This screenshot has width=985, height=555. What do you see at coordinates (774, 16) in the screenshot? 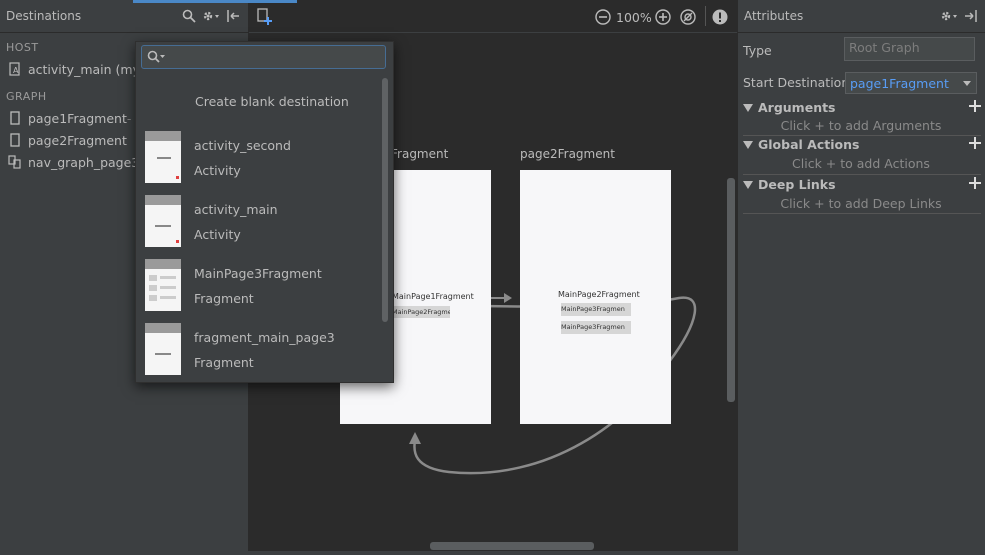
I see `attributes-title: Attributes` at bounding box center [774, 16].